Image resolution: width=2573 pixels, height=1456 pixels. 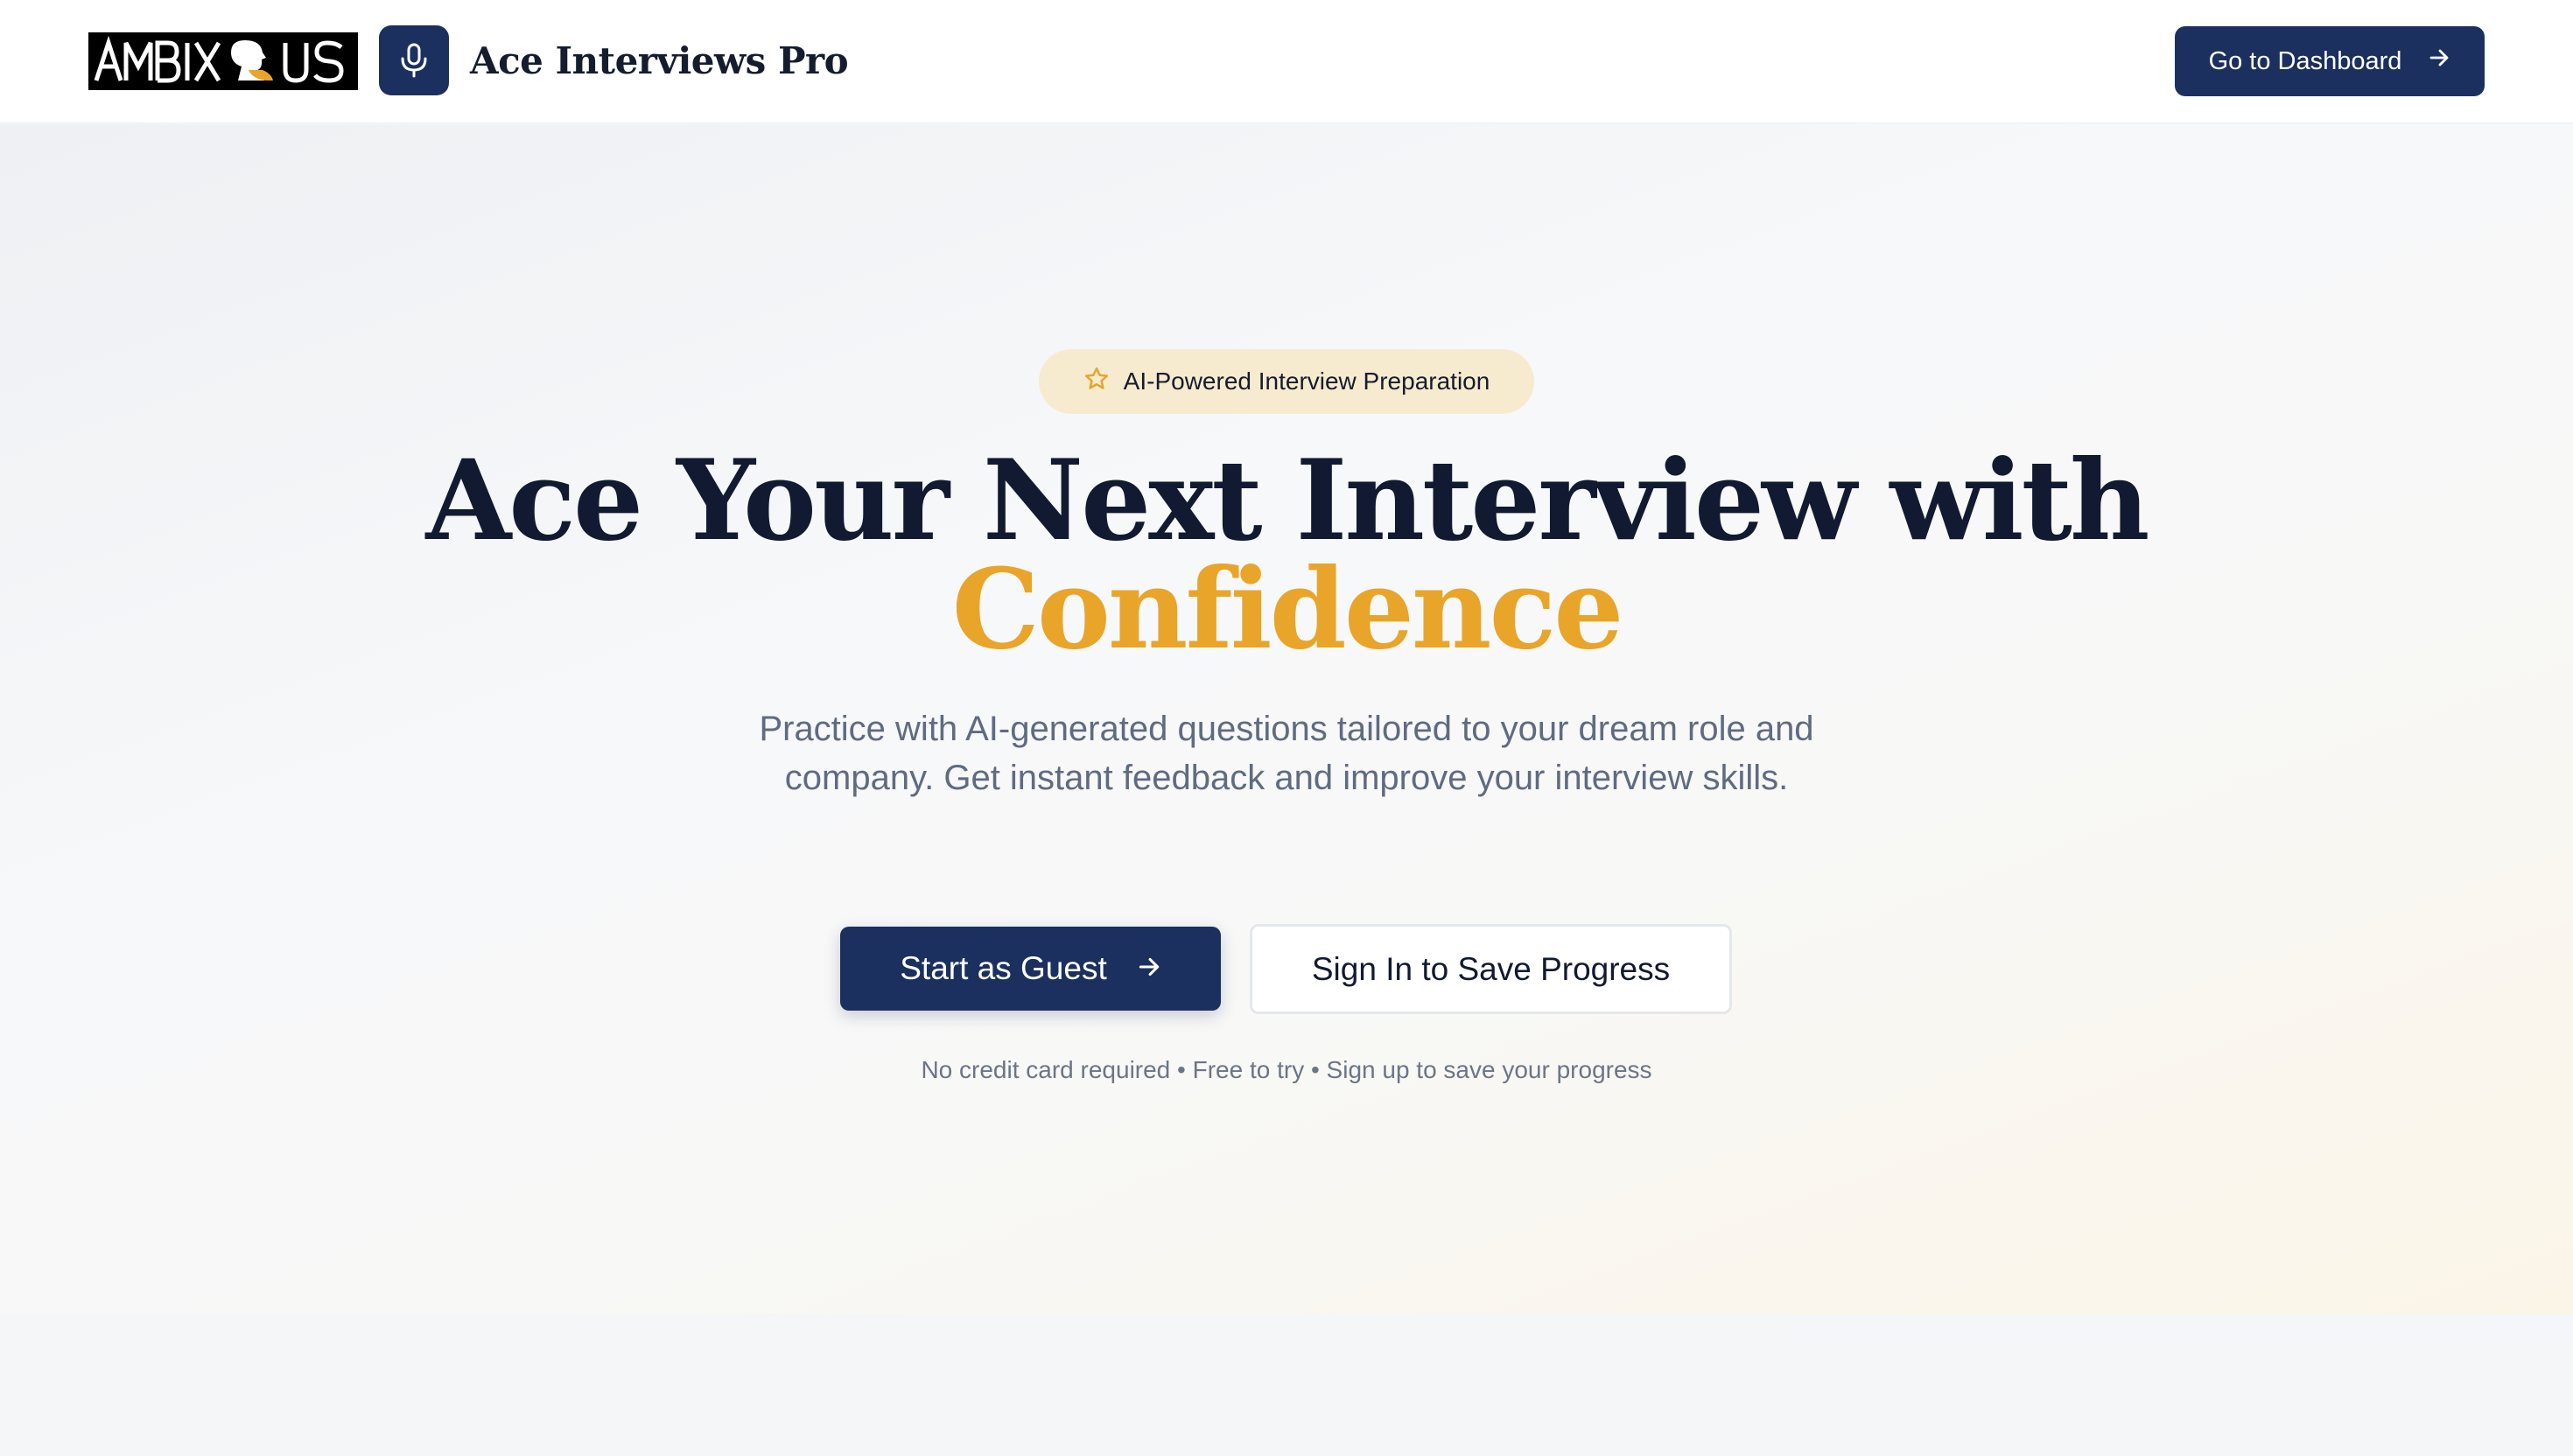 I want to click on ambixous-logo, so click(x=223, y=61).